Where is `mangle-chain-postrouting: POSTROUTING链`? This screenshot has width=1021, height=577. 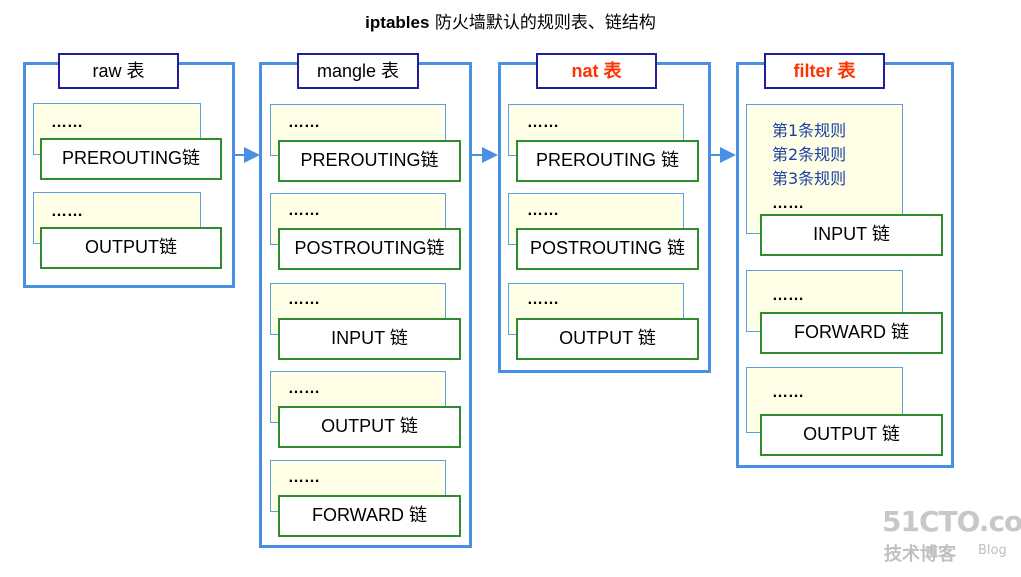
mangle-chain-postrouting: POSTROUTING链 is located at coordinates (369, 249).